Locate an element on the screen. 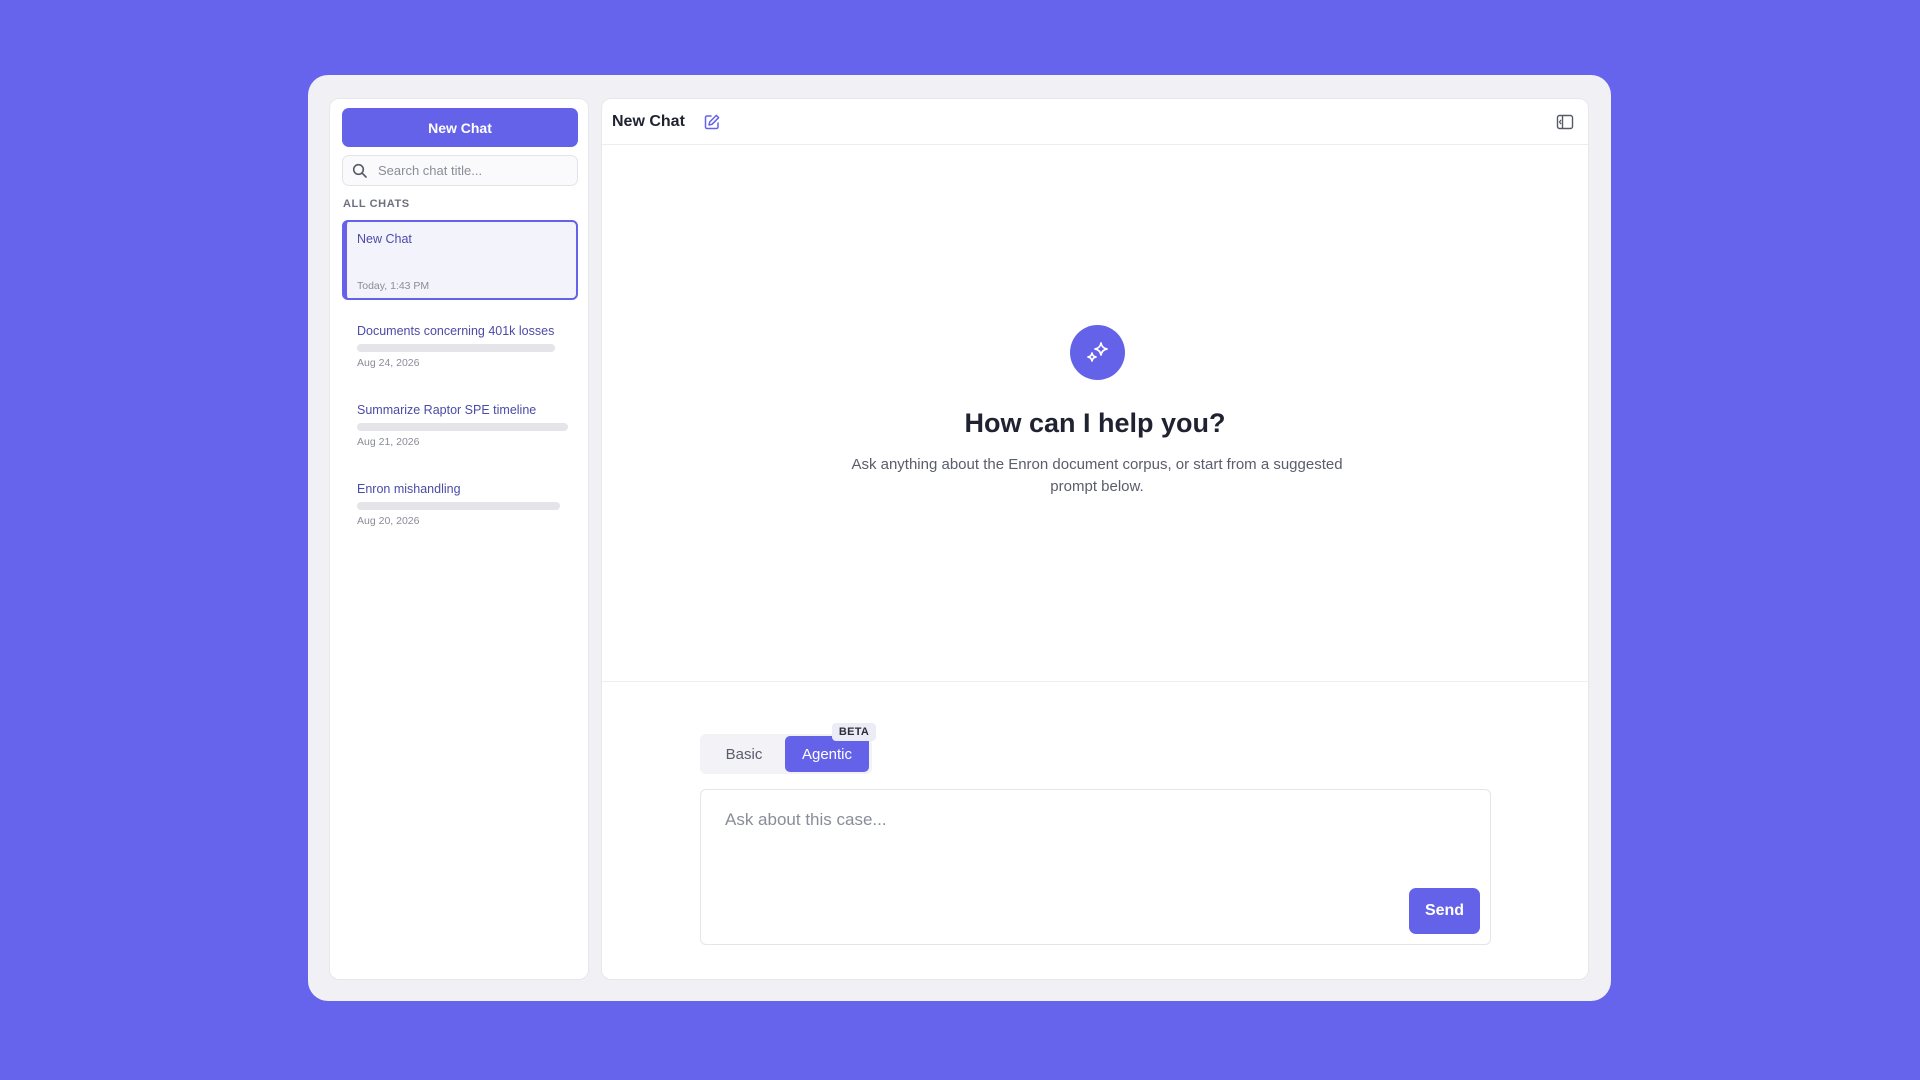  search-box is located at coordinates (460, 170).